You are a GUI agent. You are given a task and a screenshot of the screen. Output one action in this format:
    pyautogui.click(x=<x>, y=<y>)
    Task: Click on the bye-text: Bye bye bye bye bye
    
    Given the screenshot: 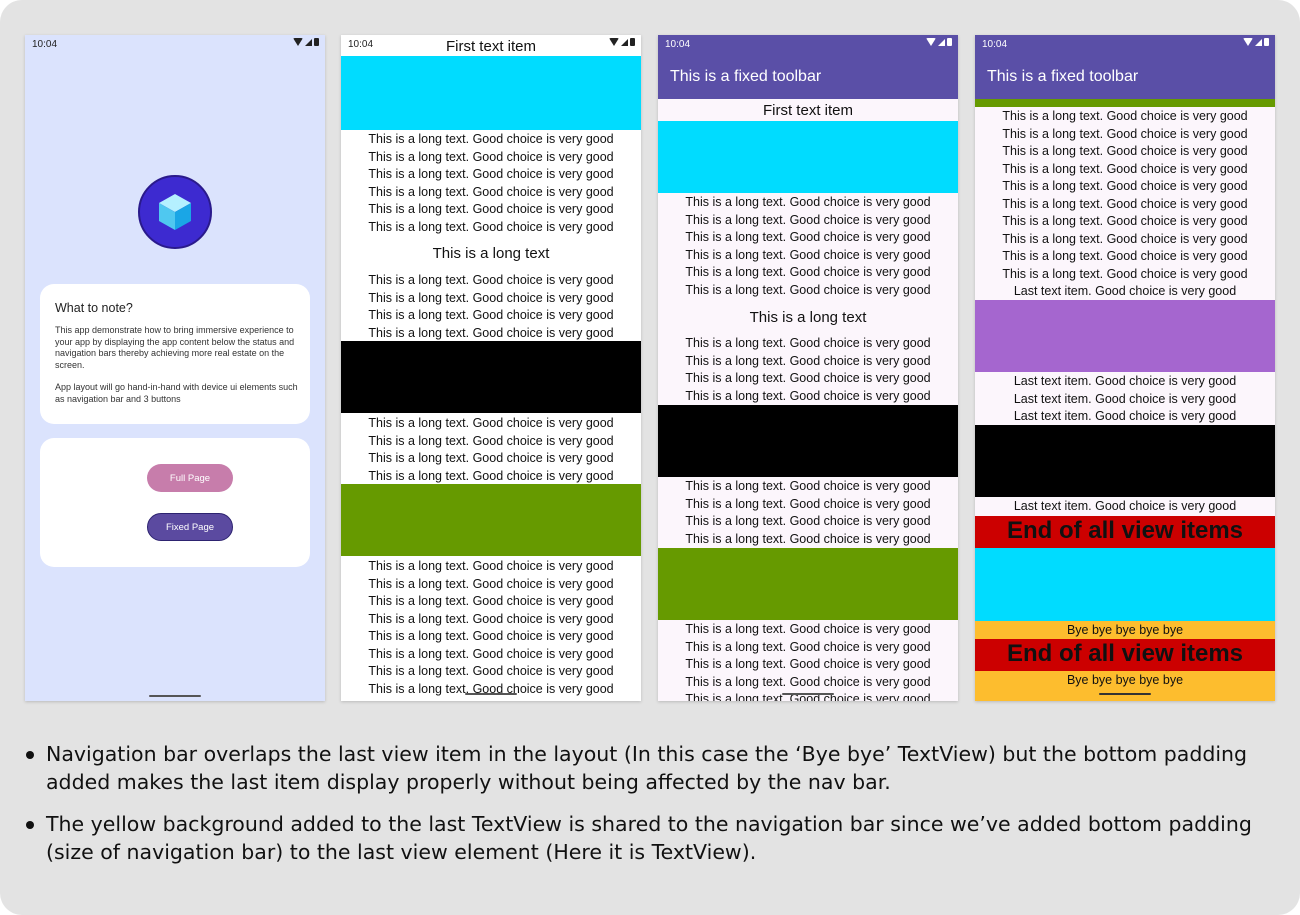 What is the action you would take?
    pyautogui.click(x=1125, y=630)
    